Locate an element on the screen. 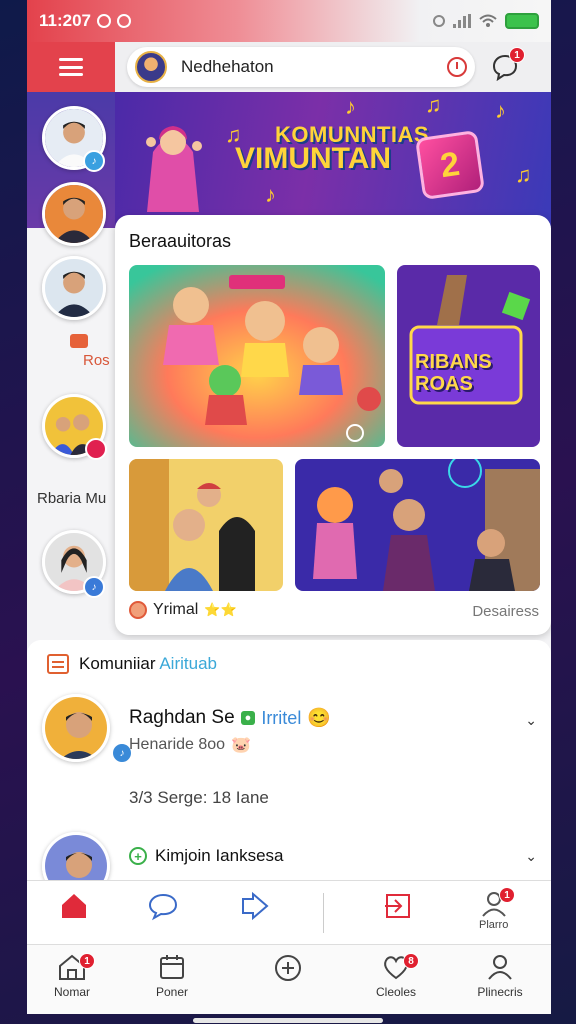 The height and width of the screenshot is (1024, 576). nav-profile: Plinecris is located at coordinates (500, 976).